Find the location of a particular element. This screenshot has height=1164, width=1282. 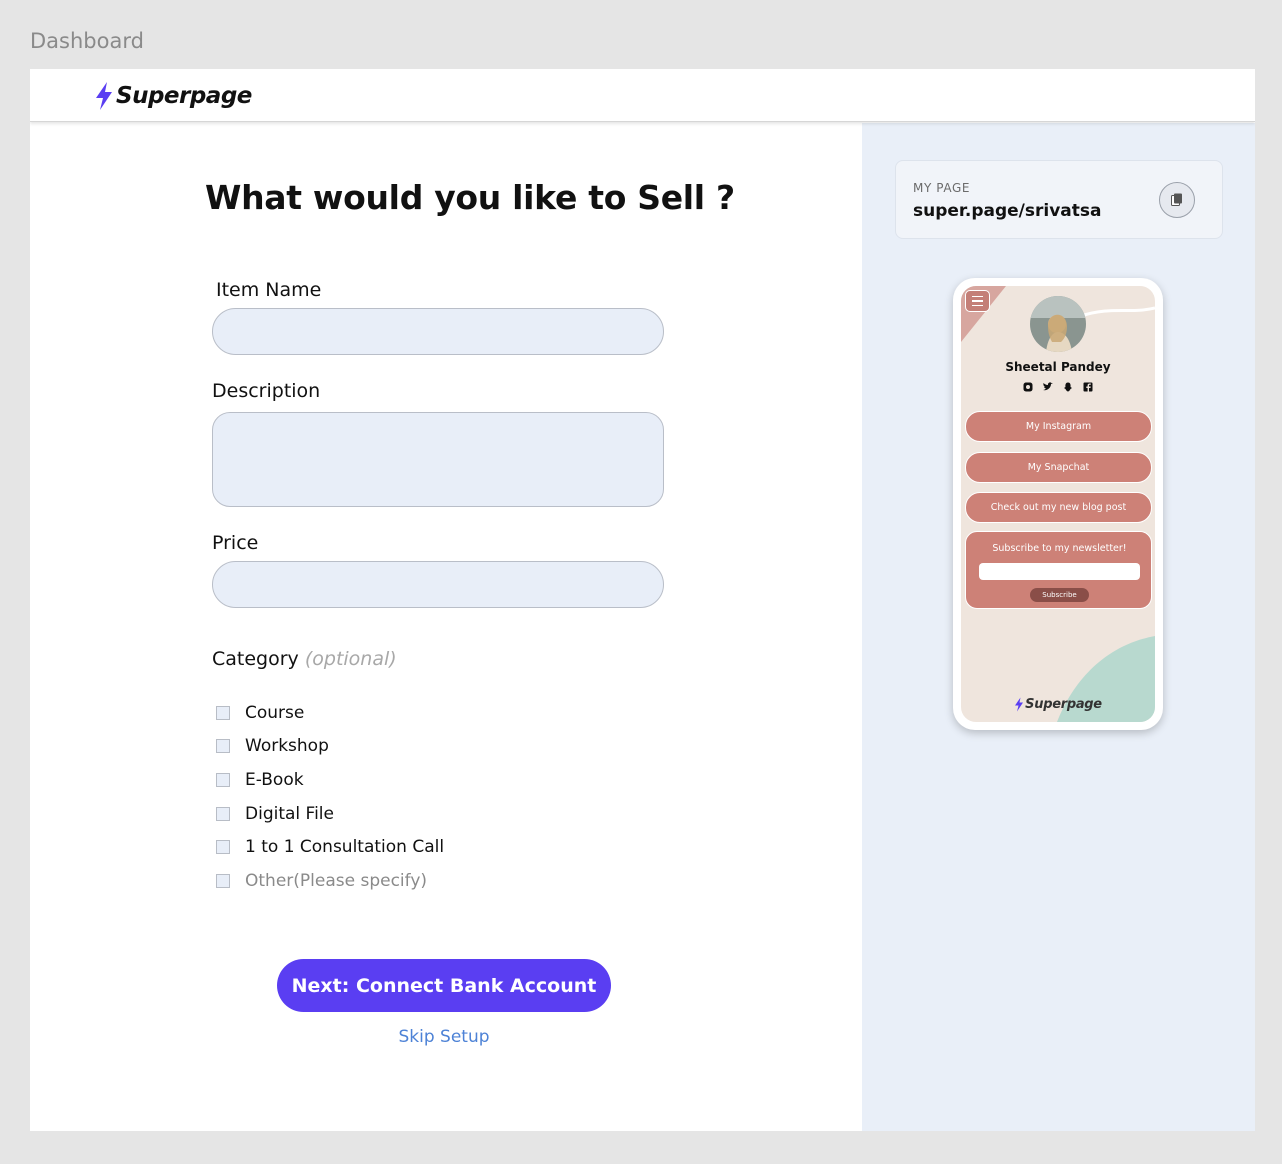

twitter-icon is located at coordinates (1048, 385).